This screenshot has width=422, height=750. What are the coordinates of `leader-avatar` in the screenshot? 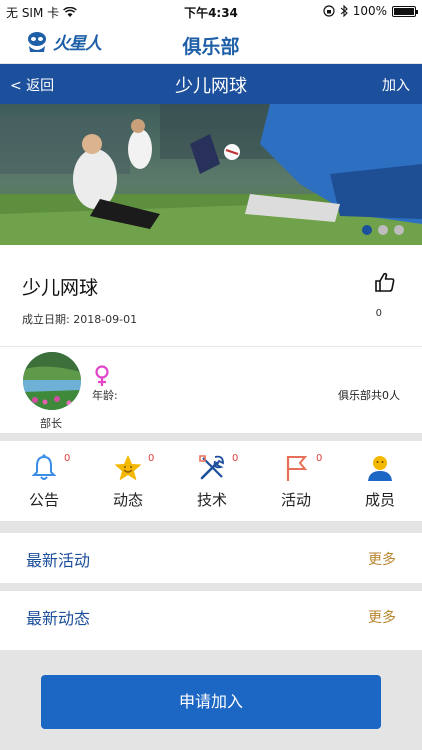 It's located at (52, 381).